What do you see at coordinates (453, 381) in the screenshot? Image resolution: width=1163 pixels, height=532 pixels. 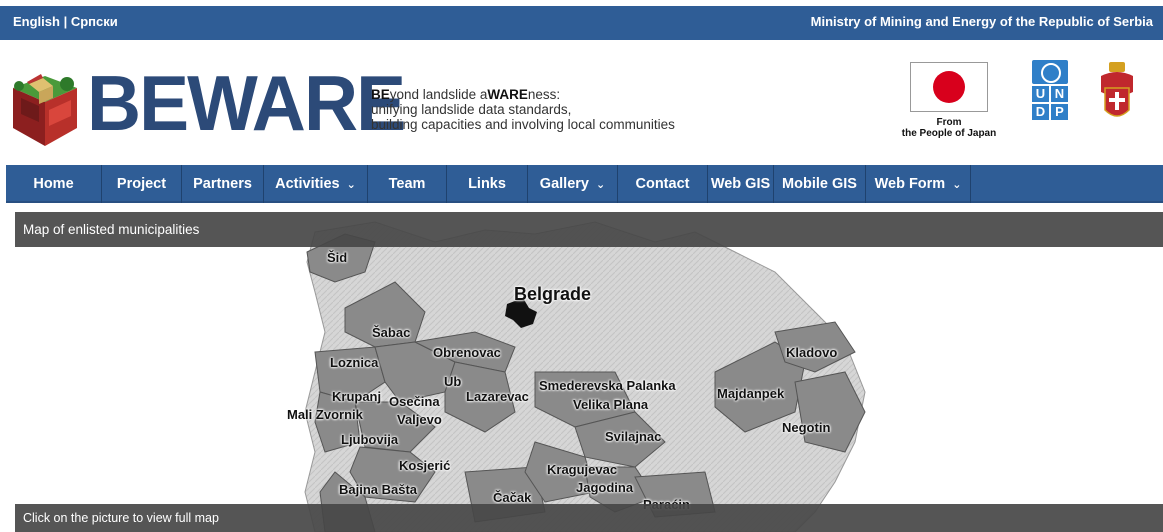 I see `map-label: Ub` at bounding box center [453, 381].